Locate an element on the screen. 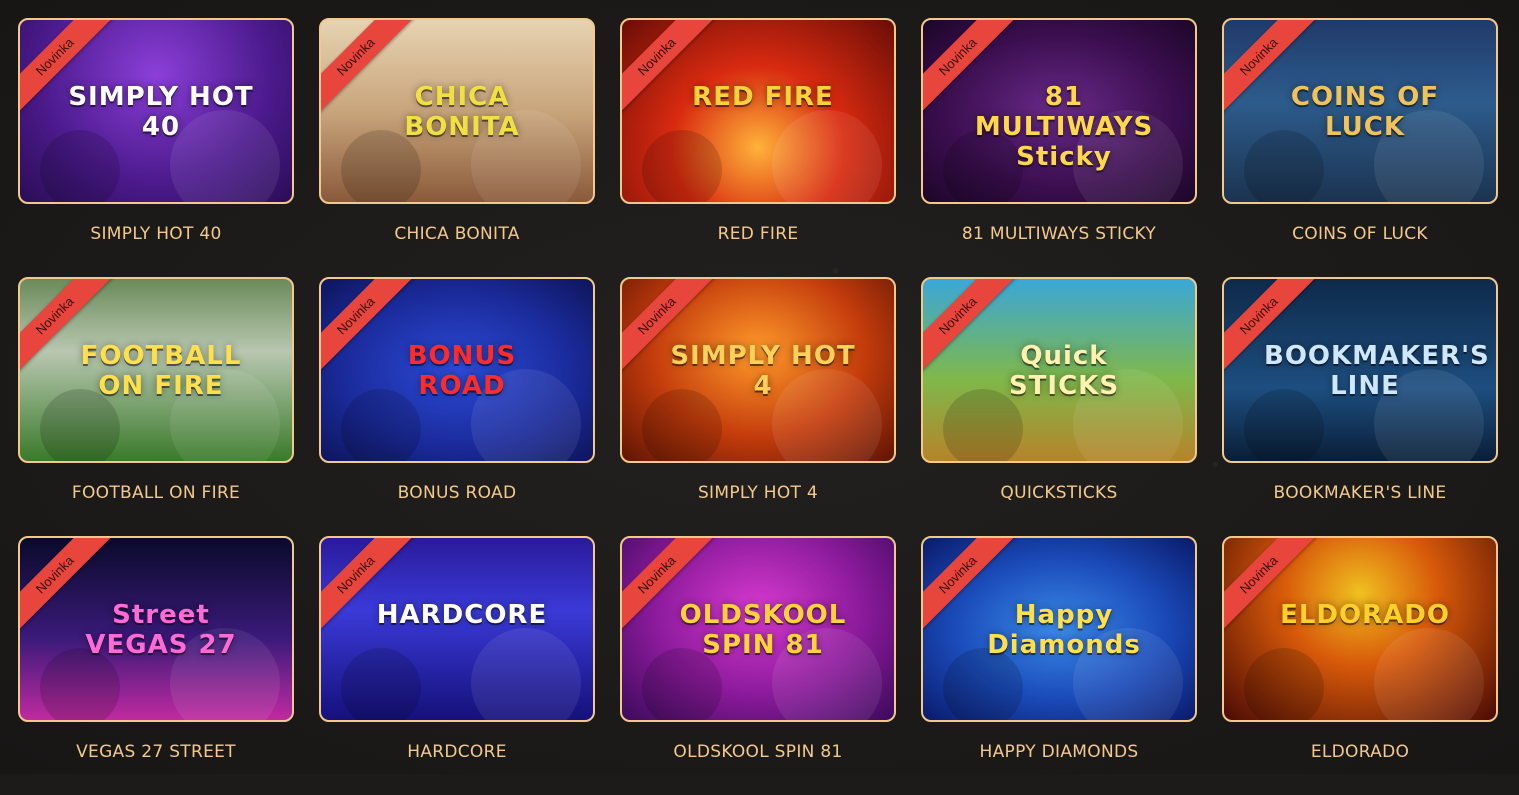  game-card: SIMPLY HOT 40 Novinka SIMPLY HOT 40 is located at coordinates (156, 147).